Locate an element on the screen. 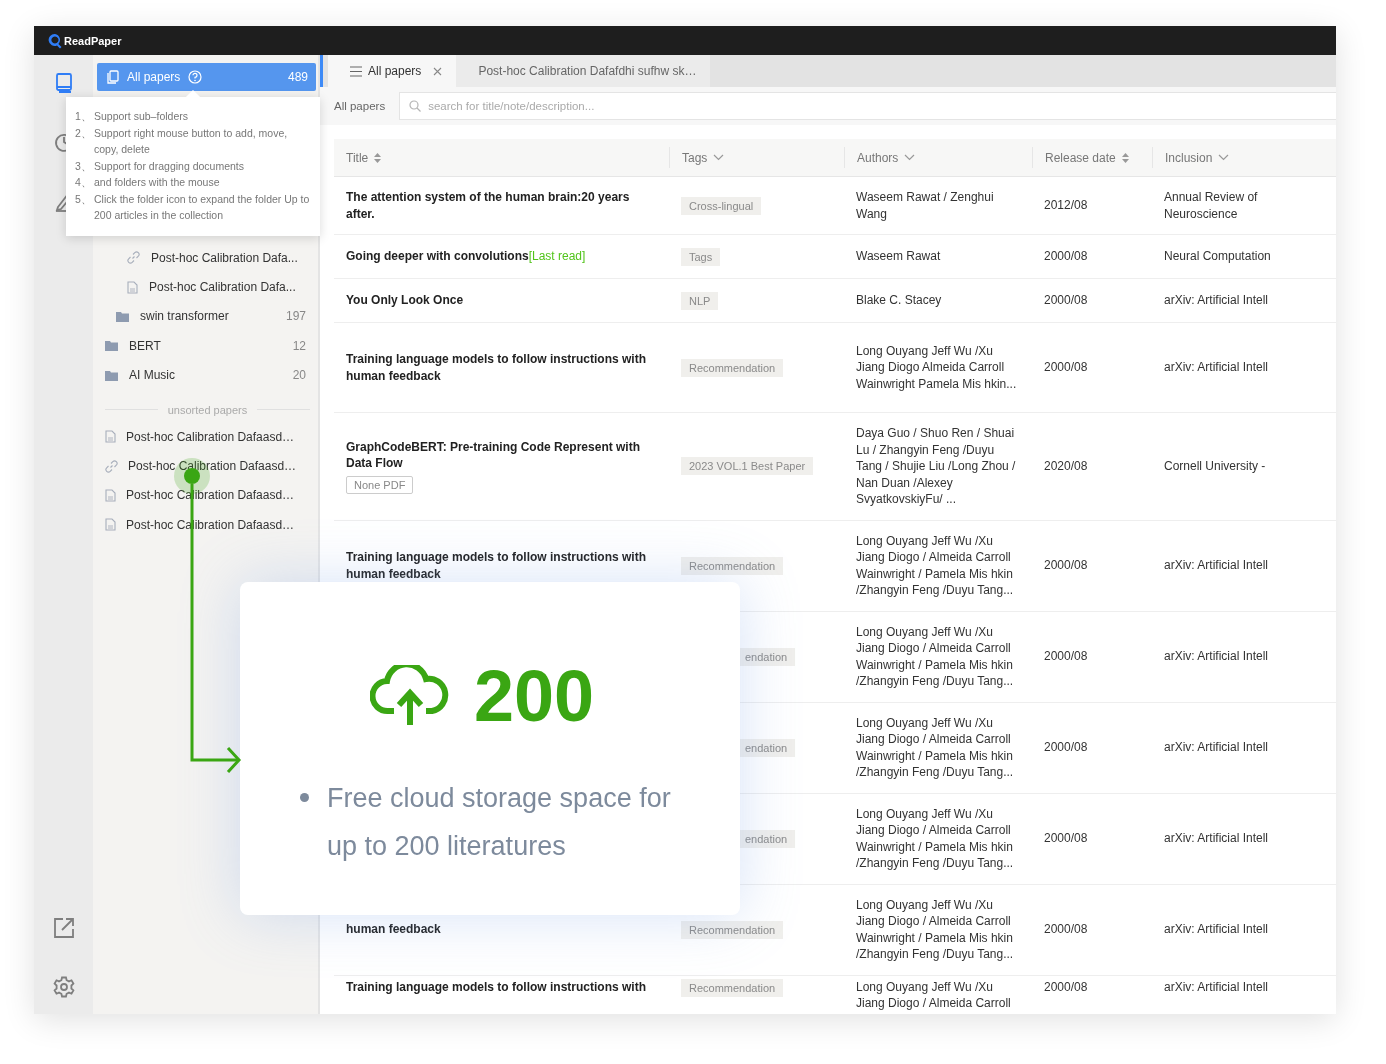  column-header: Authors is located at coordinates (938, 157).